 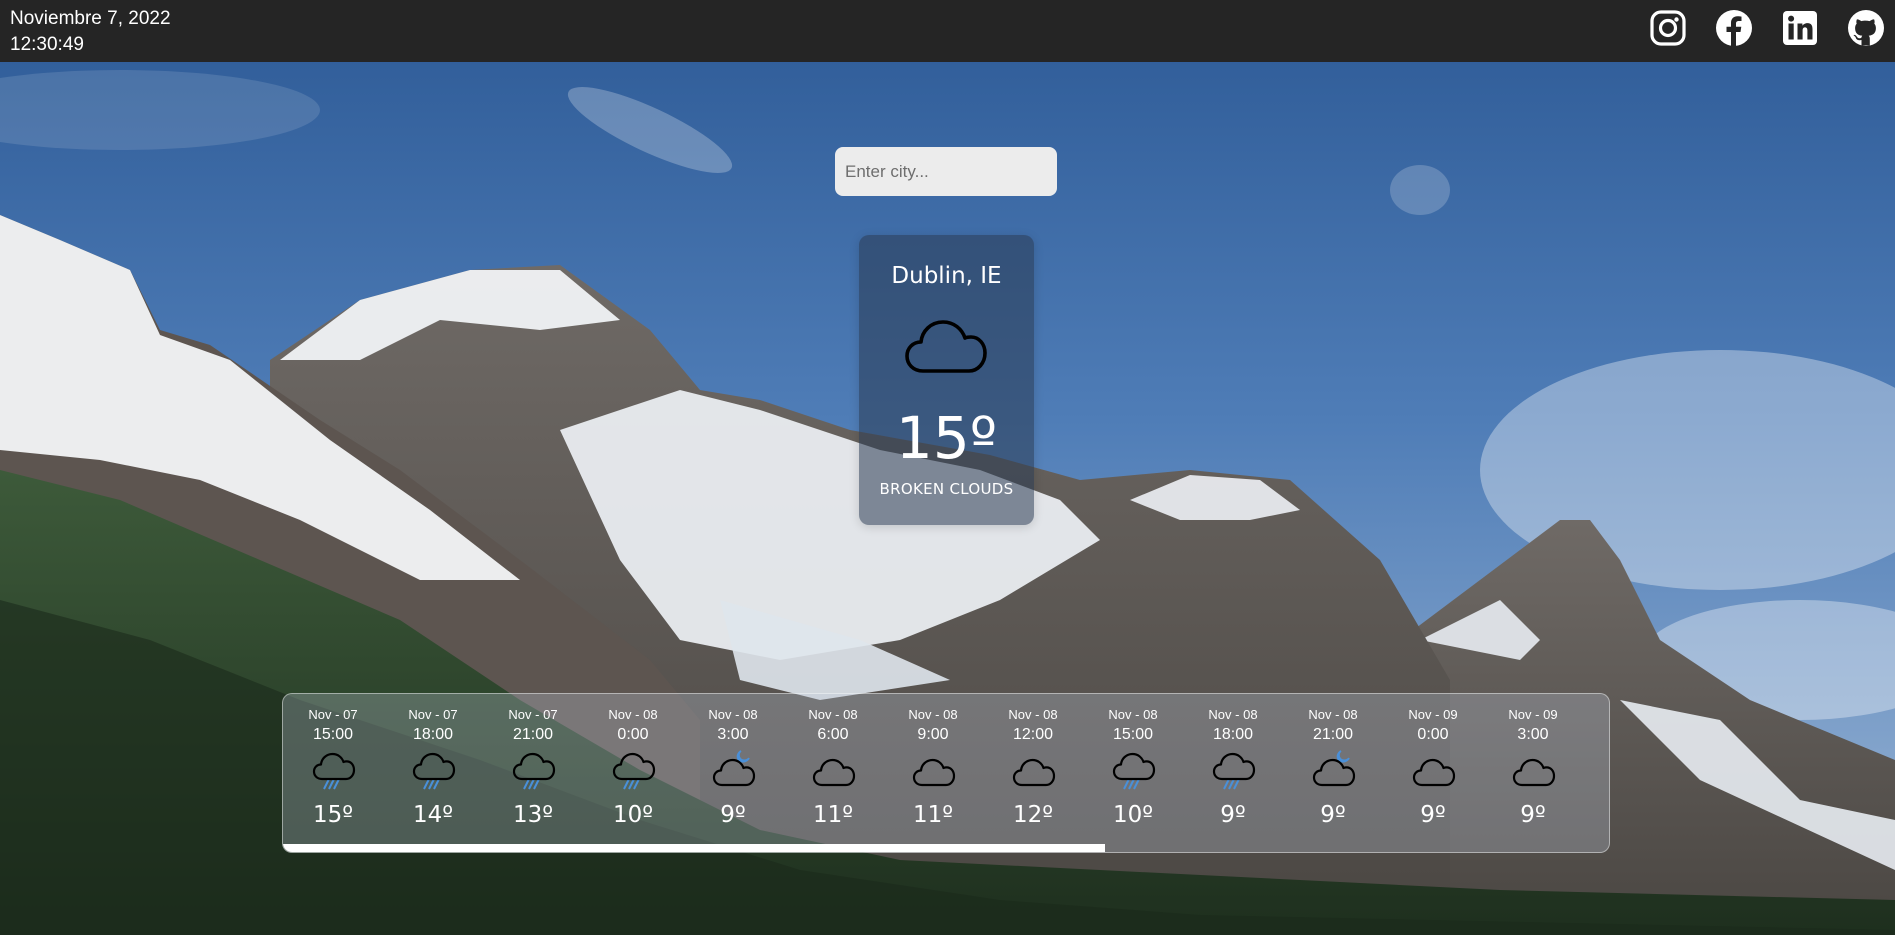 What do you see at coordinates (946, 171) in the screenshot?
I see `city-search-input` at bounding box center [946, 171].